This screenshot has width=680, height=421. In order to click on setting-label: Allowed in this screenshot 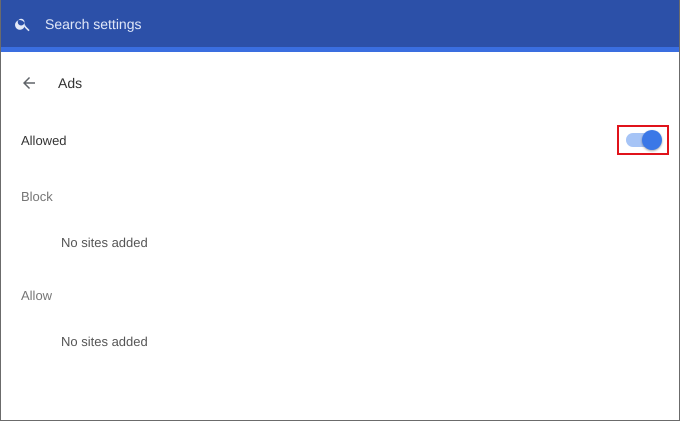, I will do `click(44, 140)`.